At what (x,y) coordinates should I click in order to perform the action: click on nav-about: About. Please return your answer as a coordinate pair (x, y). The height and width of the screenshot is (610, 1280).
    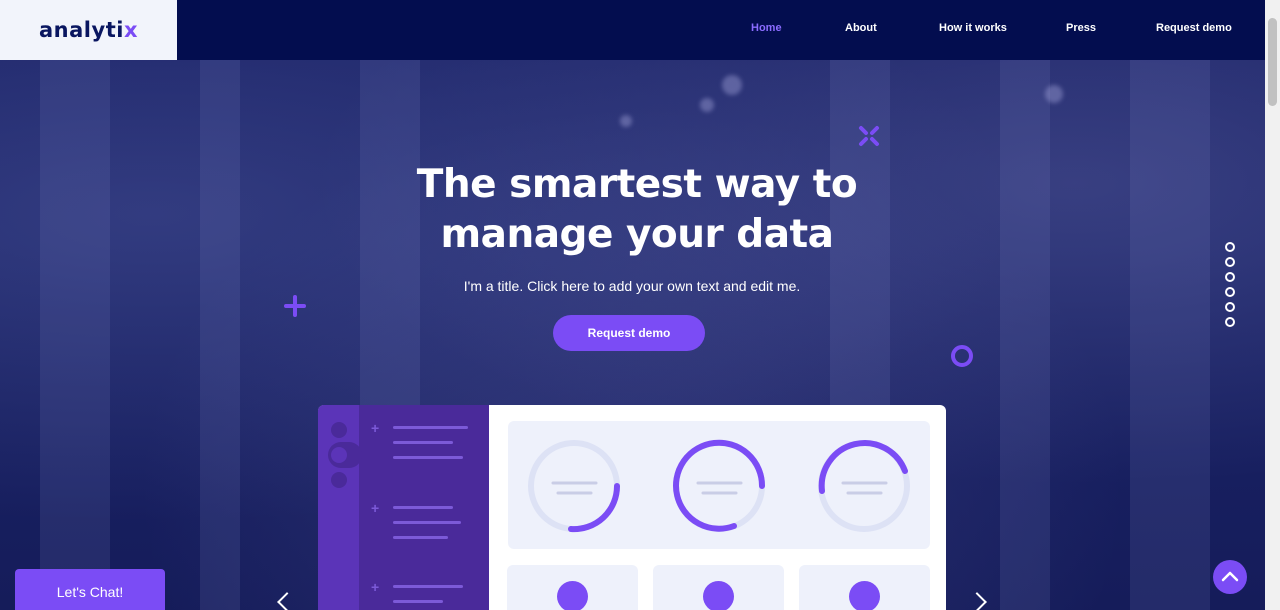
    Looking at the image, I should click on (861, 28).